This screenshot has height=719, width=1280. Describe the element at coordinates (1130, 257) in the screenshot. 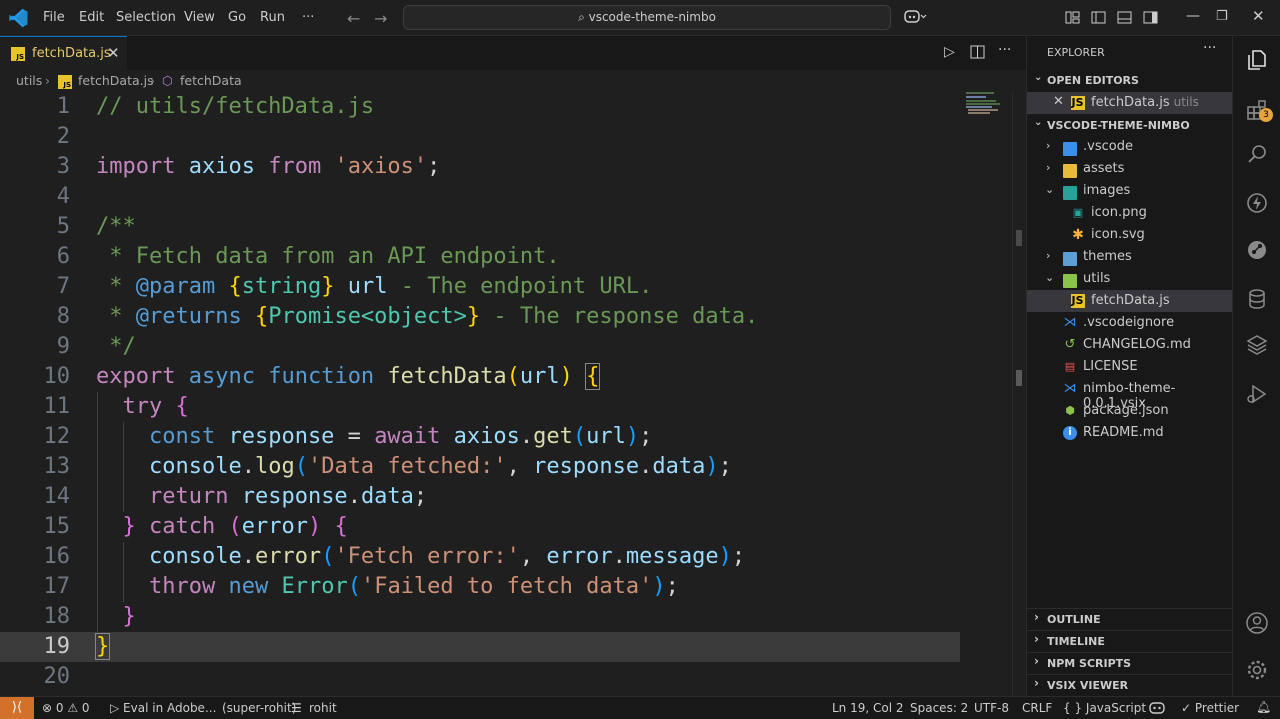

I see `tree-item-themes: › themes` at that location.